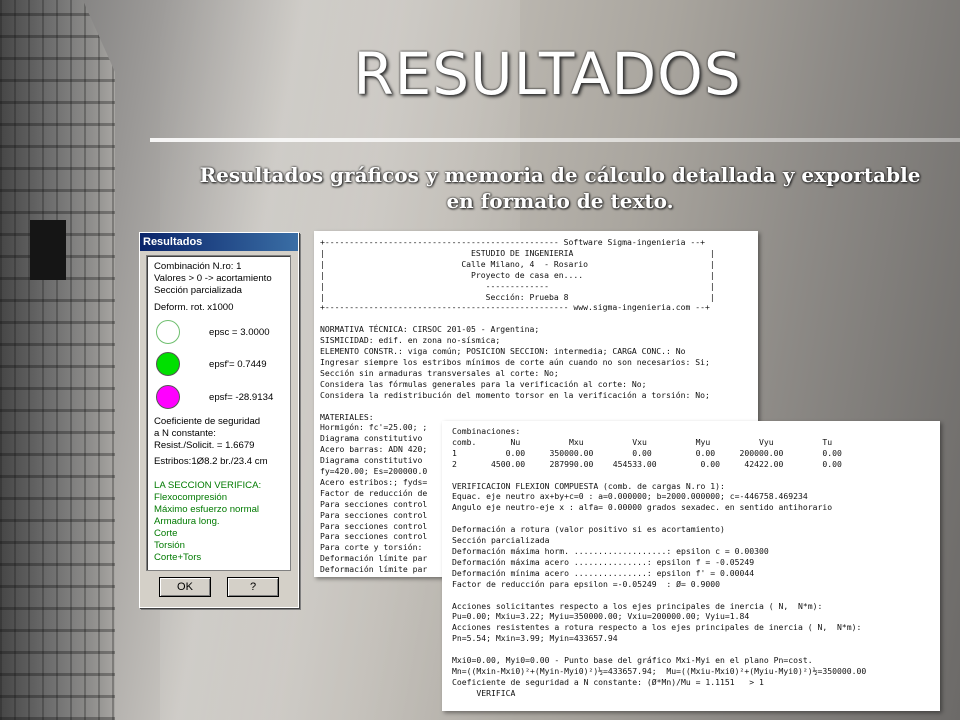 The image size is (960, 720). What do you see at coordinates (194, 307) in the screenshot?
I see `deform-label: Deform. rot. x1000` at bounding box center [194, 307].